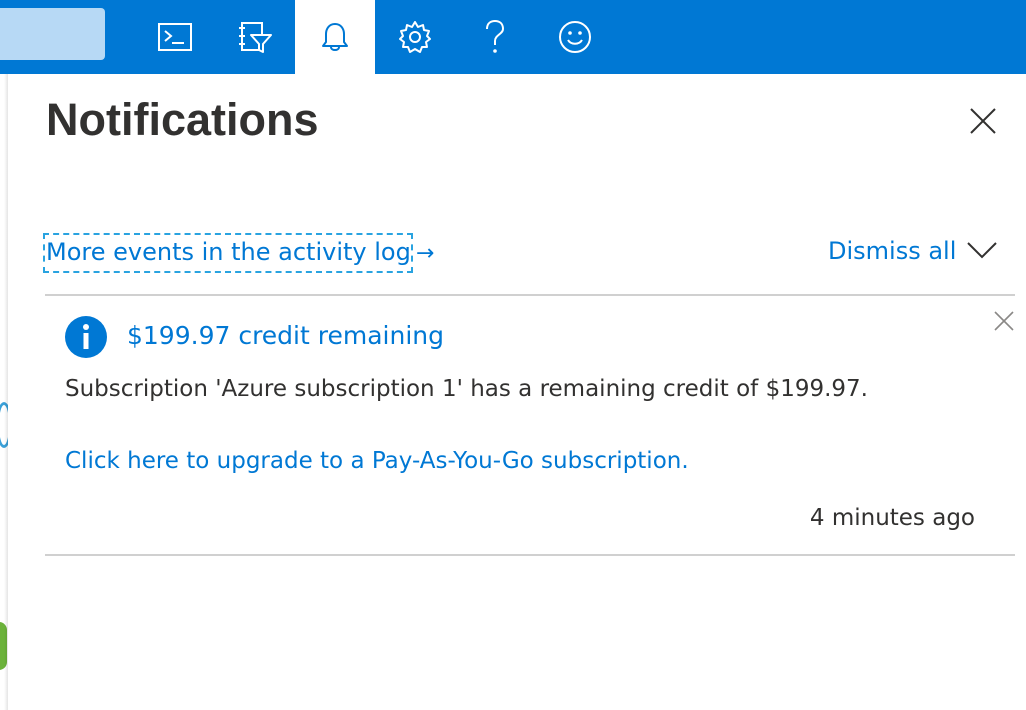 The width and height of the screenshot is (1026, 710). I want to click on divider, so click(530, 555).